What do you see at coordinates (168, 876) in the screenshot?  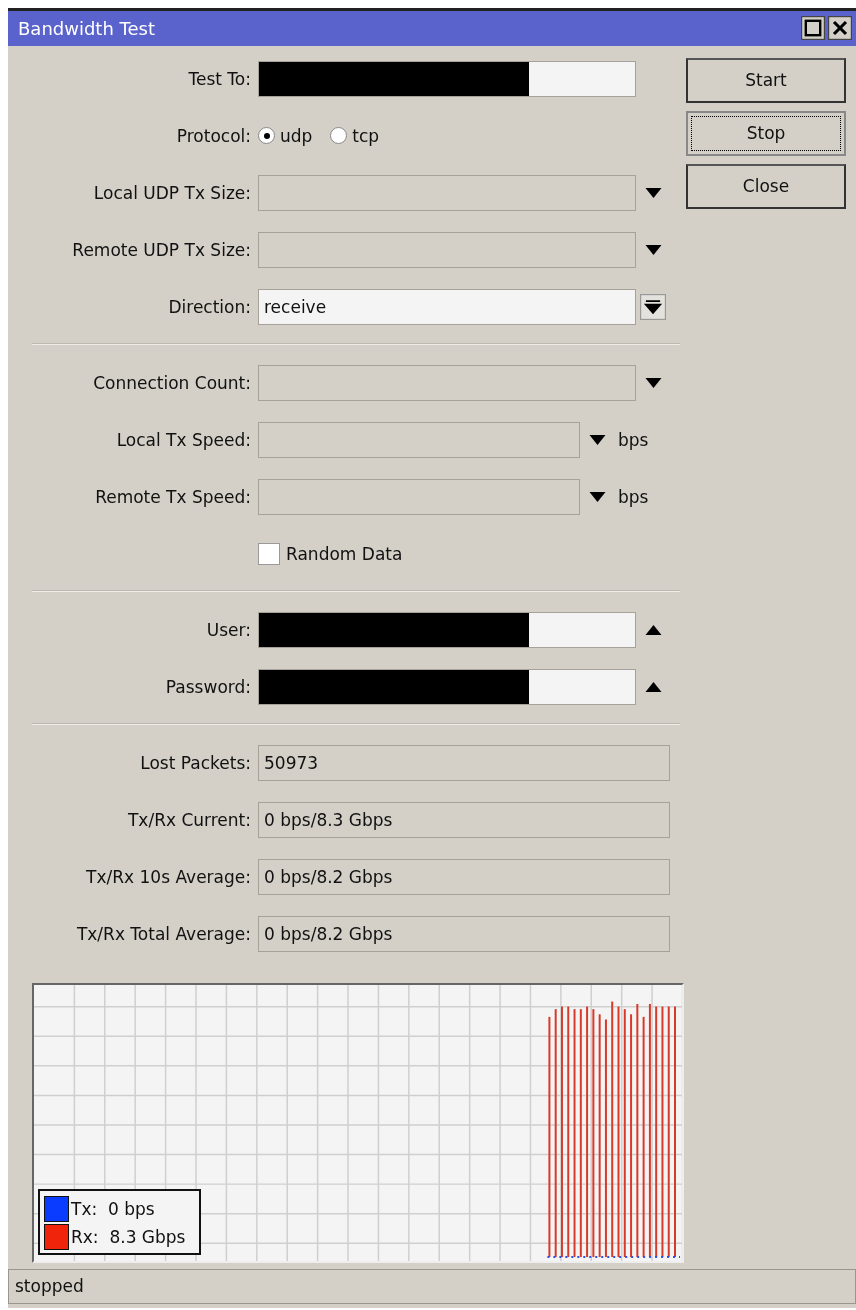 I see `field-label: Tx/Rx 10s Average:` at bounding box center [168, 876].